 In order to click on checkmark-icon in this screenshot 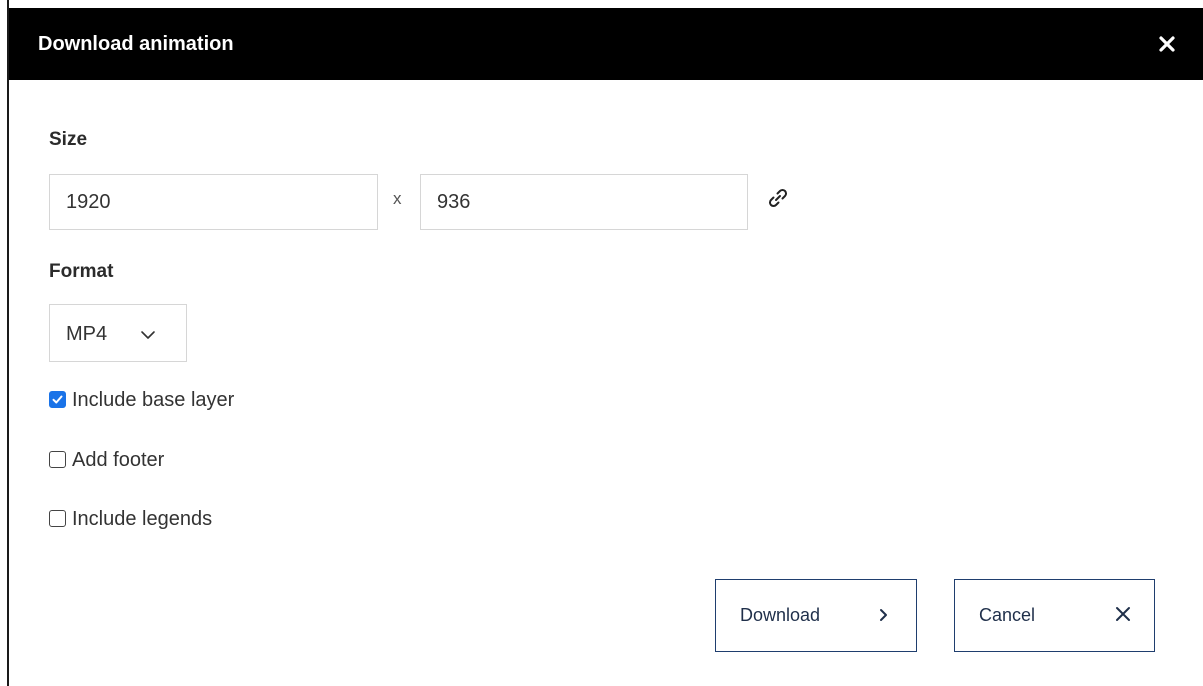, I will do `click(57, 399)`.